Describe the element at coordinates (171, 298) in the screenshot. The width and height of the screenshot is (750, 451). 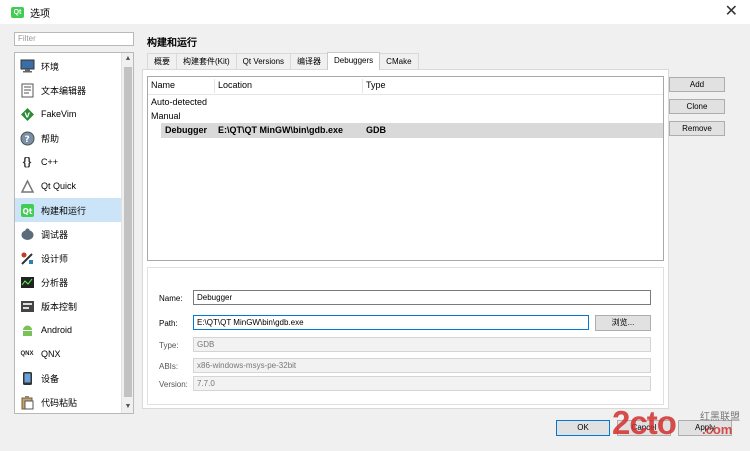
I see `name-label: Name:` at that location.